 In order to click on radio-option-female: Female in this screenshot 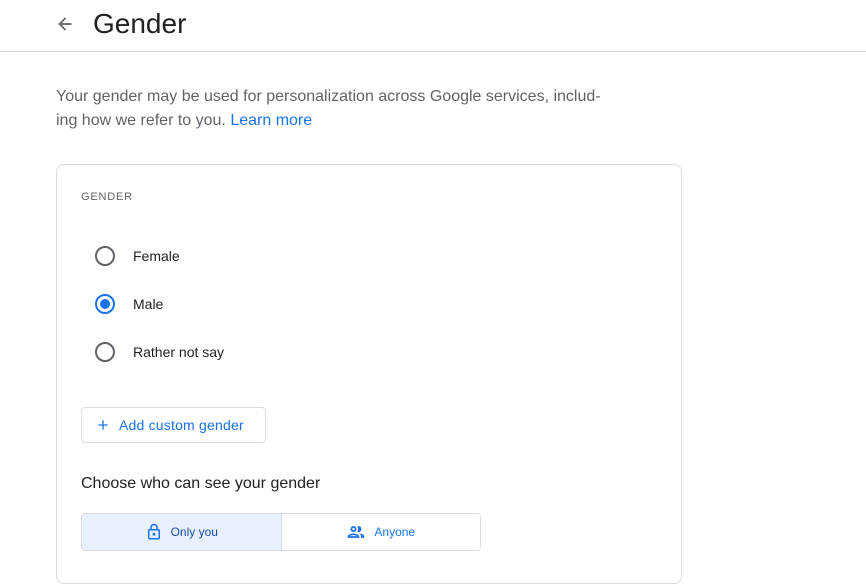, I will do `click(231, 256)`.